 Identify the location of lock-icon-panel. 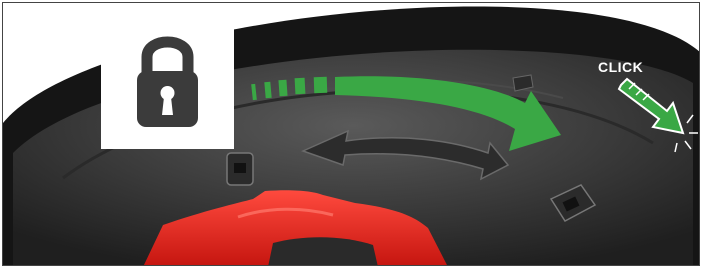
(167, 82).